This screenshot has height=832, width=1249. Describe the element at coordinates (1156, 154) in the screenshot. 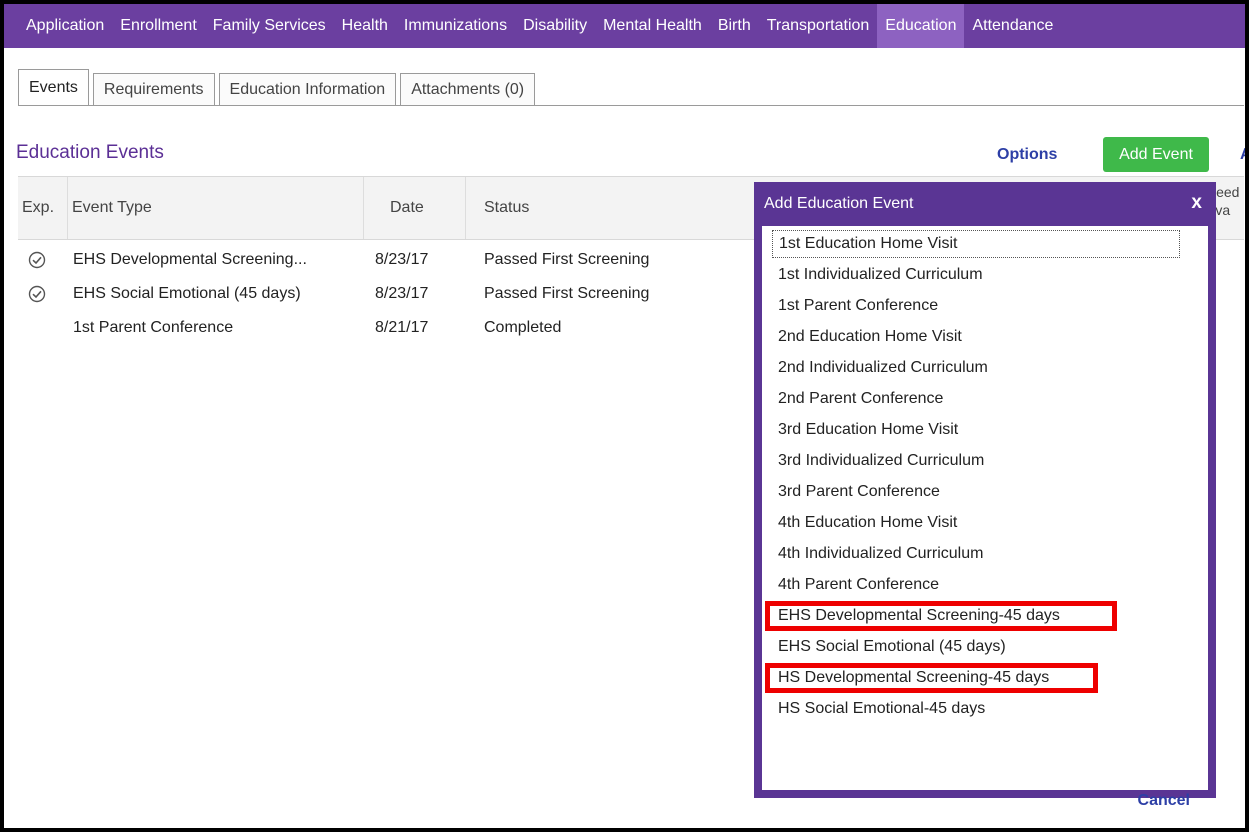

I see `add-event-button: Add Event` at that location.